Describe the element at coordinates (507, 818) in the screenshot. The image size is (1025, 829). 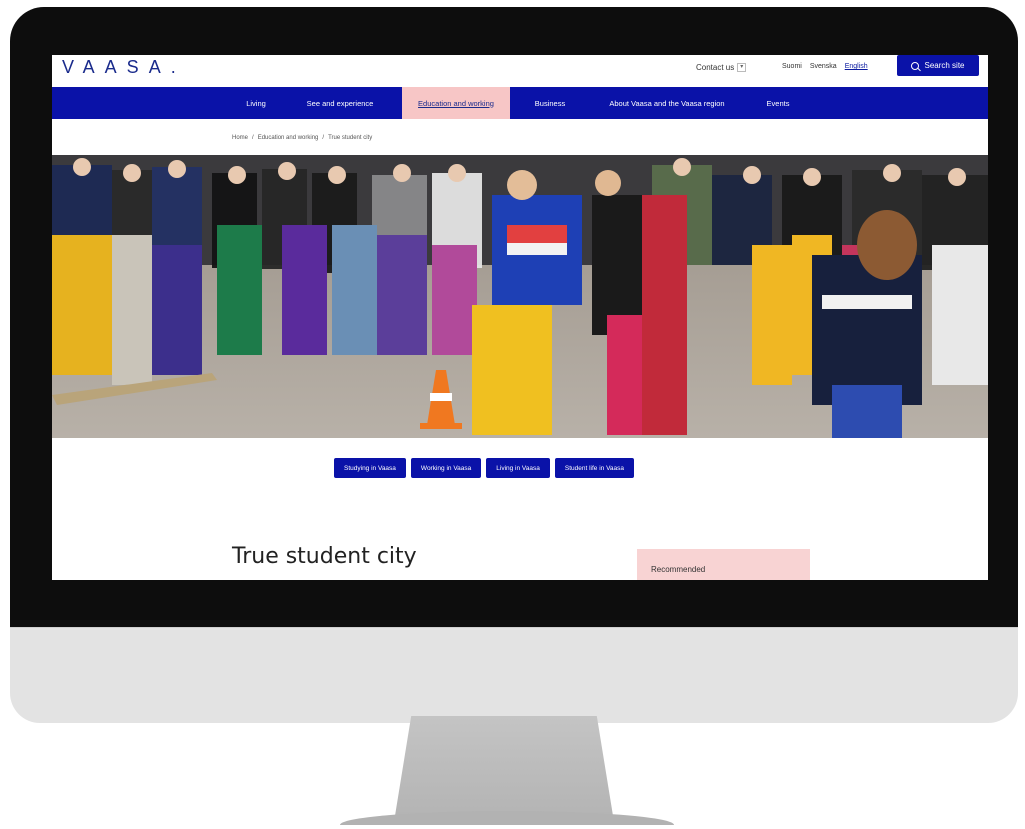
I see `monitor-stand-base` at that location.